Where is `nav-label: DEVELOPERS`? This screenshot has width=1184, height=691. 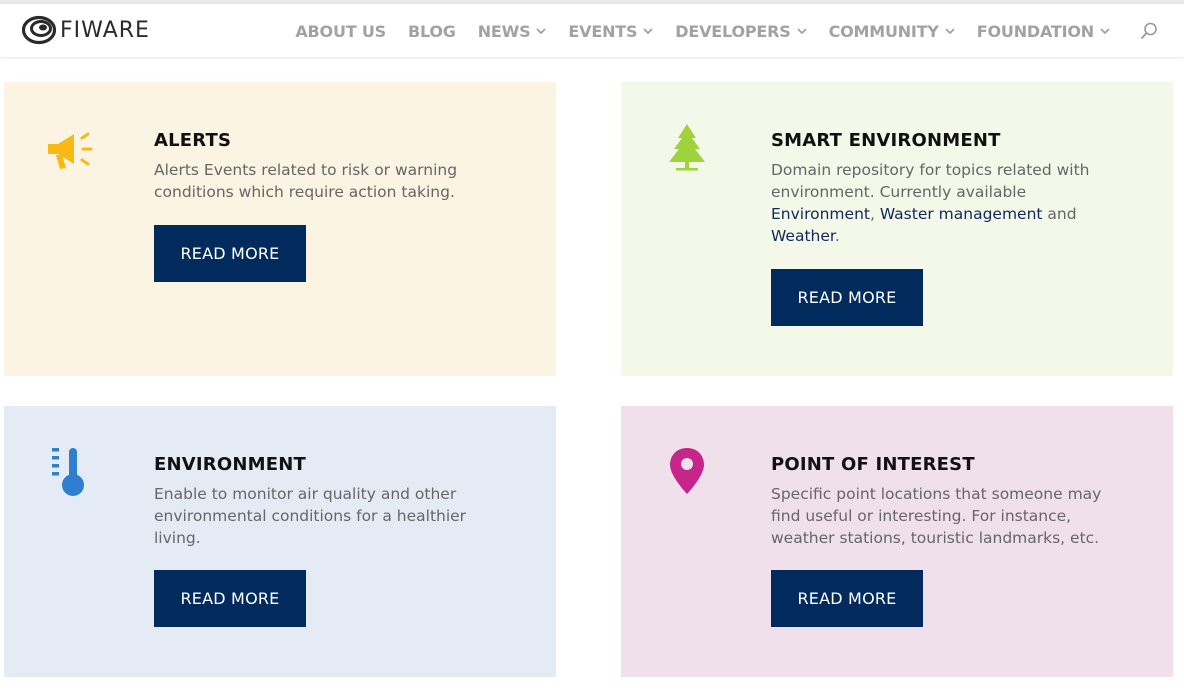
nav-label: DEVELOPERS is located at coordinates (733, 31).